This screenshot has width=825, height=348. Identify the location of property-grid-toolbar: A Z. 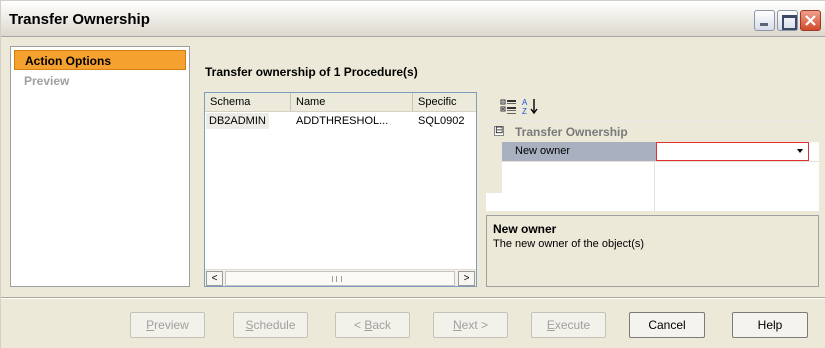
(652, 106).